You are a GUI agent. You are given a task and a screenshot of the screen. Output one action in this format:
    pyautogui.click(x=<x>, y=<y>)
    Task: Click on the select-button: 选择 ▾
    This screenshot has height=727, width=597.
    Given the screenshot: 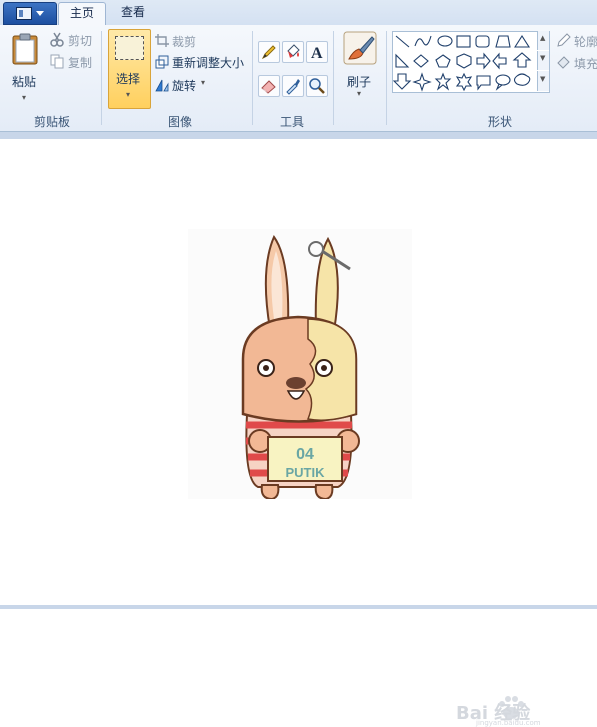 What is the action you would take?
    pyautogui.click(x=129, y=69)
    